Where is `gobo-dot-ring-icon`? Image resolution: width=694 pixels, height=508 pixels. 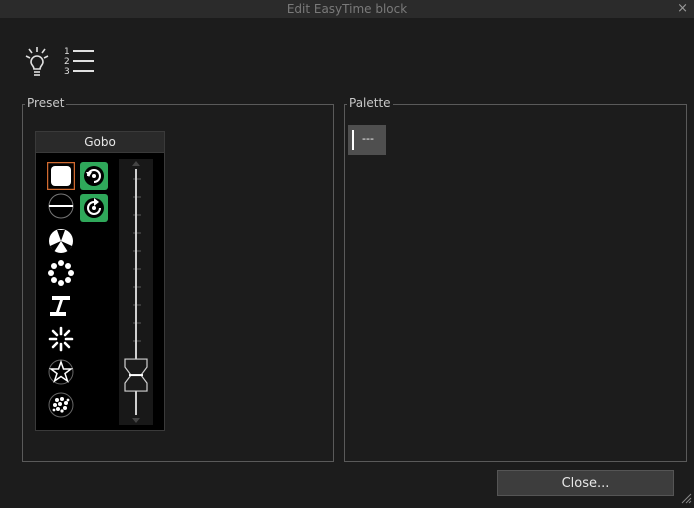
gobo-dot-ring-icon is located at coordinates (61, 273).